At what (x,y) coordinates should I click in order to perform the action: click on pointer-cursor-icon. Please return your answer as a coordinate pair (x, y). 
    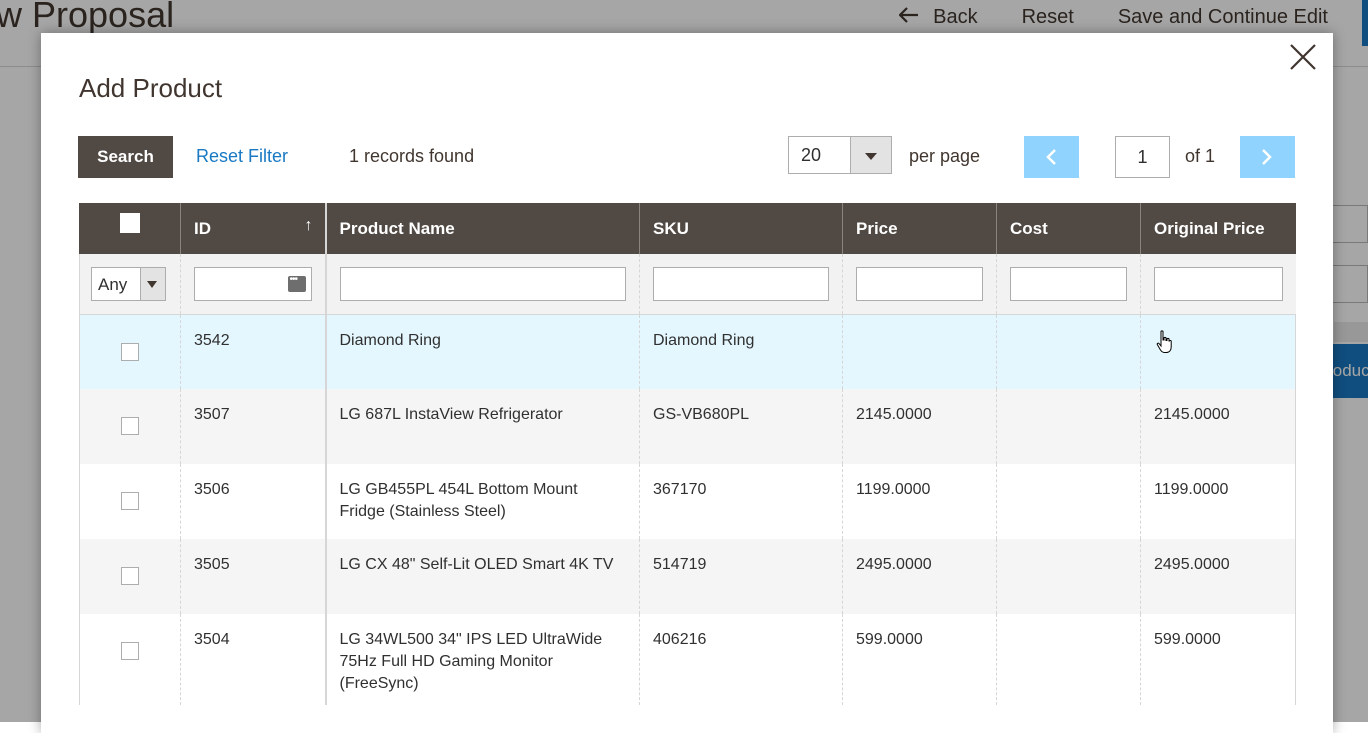
    Looking at the image, I should click on (1164, 341).